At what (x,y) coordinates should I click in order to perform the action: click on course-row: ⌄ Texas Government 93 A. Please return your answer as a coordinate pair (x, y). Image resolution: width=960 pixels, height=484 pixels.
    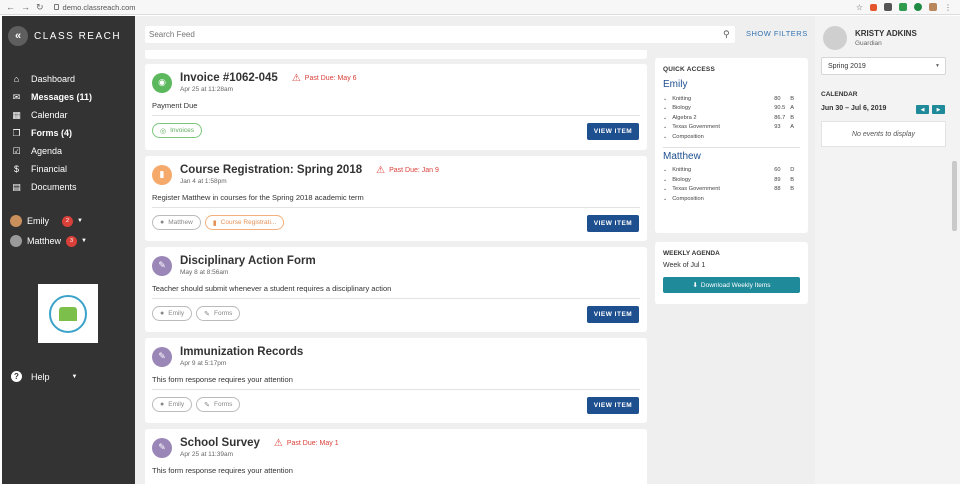
    Looking at the image, I should click on (731, 128).